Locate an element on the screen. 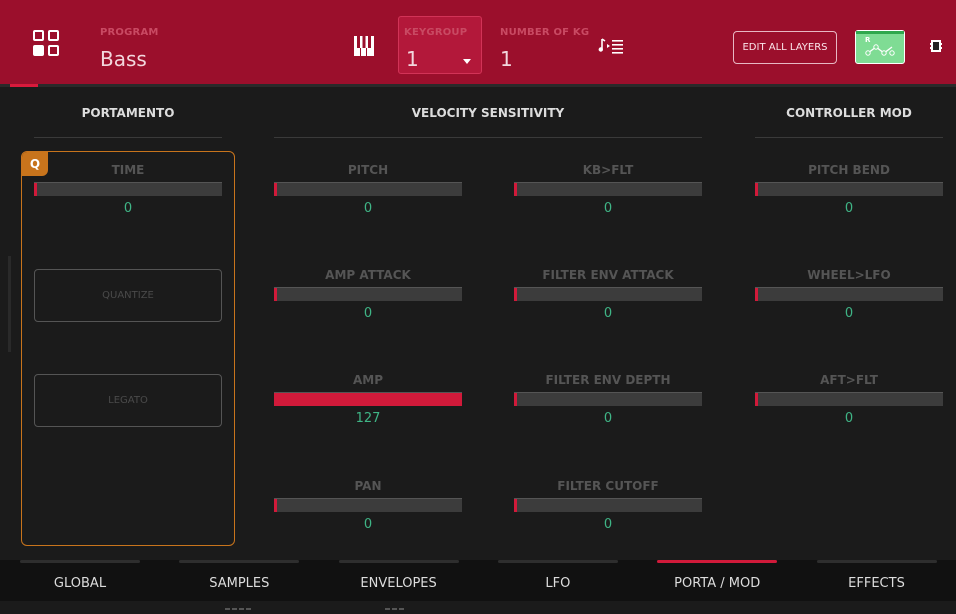 The width and height of the screenshot is (956, 614). battery-icon is located at coordinates (936, 46).